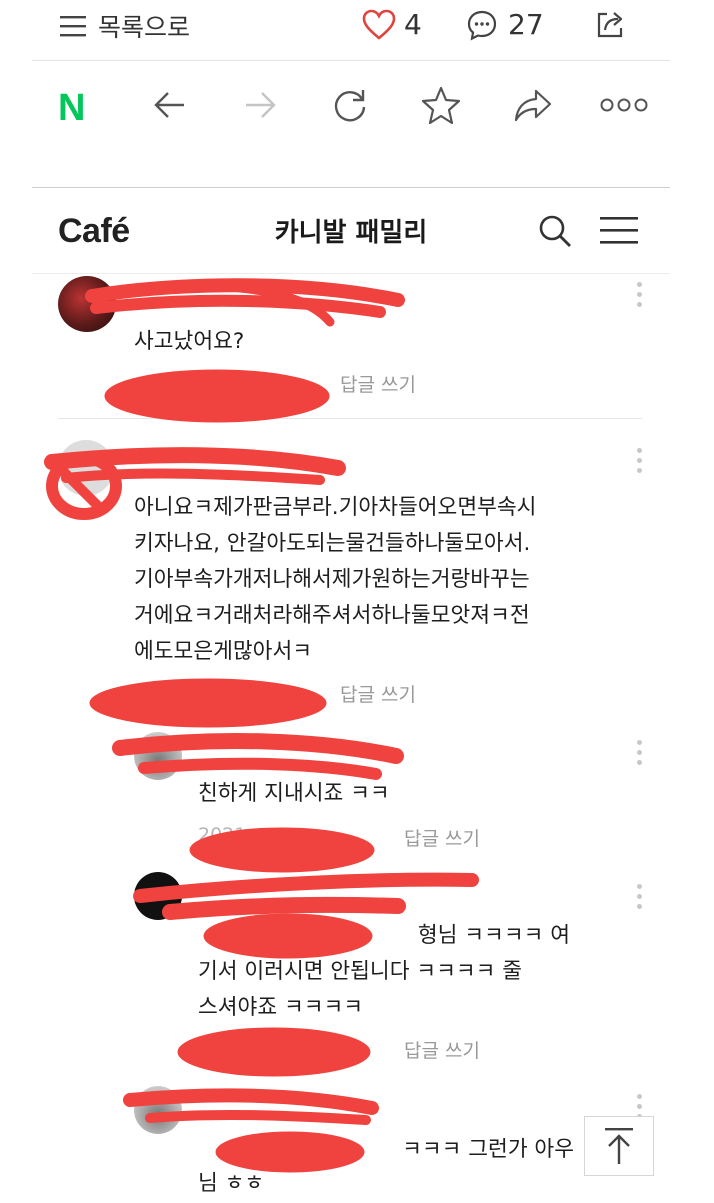 The width and height of the screenshot is (714, 1203). I want to click on forward-arrow-icon, so click(260, 105).